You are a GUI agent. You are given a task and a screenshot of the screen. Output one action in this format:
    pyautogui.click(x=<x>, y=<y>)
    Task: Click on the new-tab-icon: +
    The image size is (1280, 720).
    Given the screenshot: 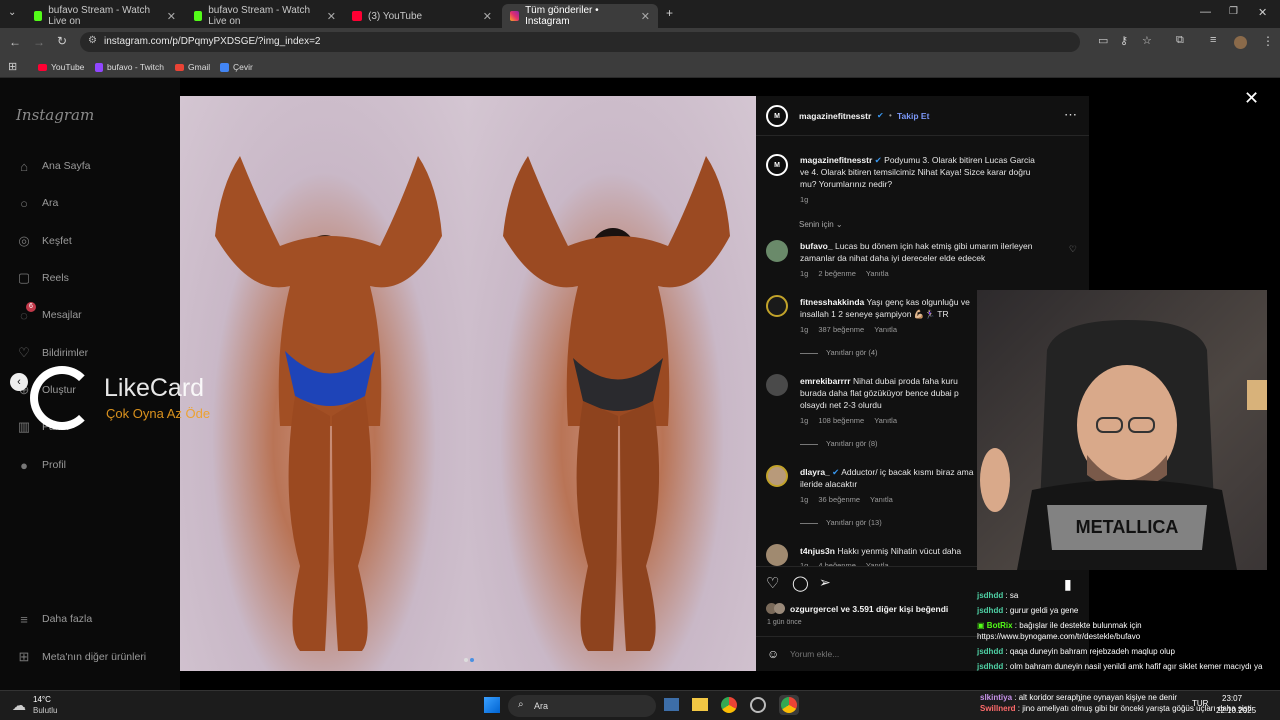 What is the action you would take?
    pyautogui.click(x=669, y=13)
    